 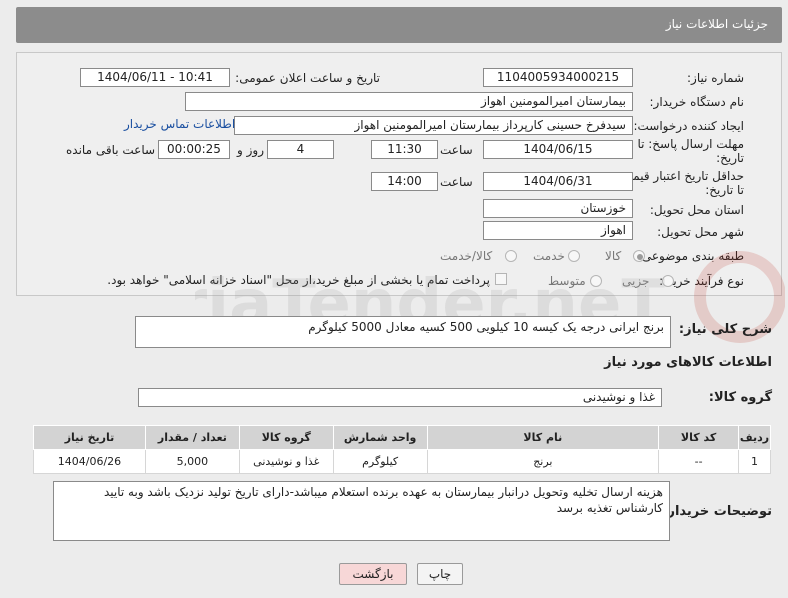 What do you see at coordinates (549, 256) in the screenshot?
I see `category-option-service: خدمت` at bounding box center [549, 256].